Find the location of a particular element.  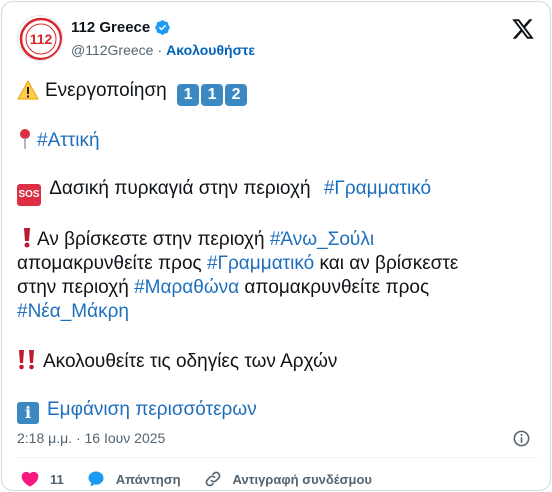

evacuate-text-b: και αν βρίσκεστε is located at coordinates (389, 263).